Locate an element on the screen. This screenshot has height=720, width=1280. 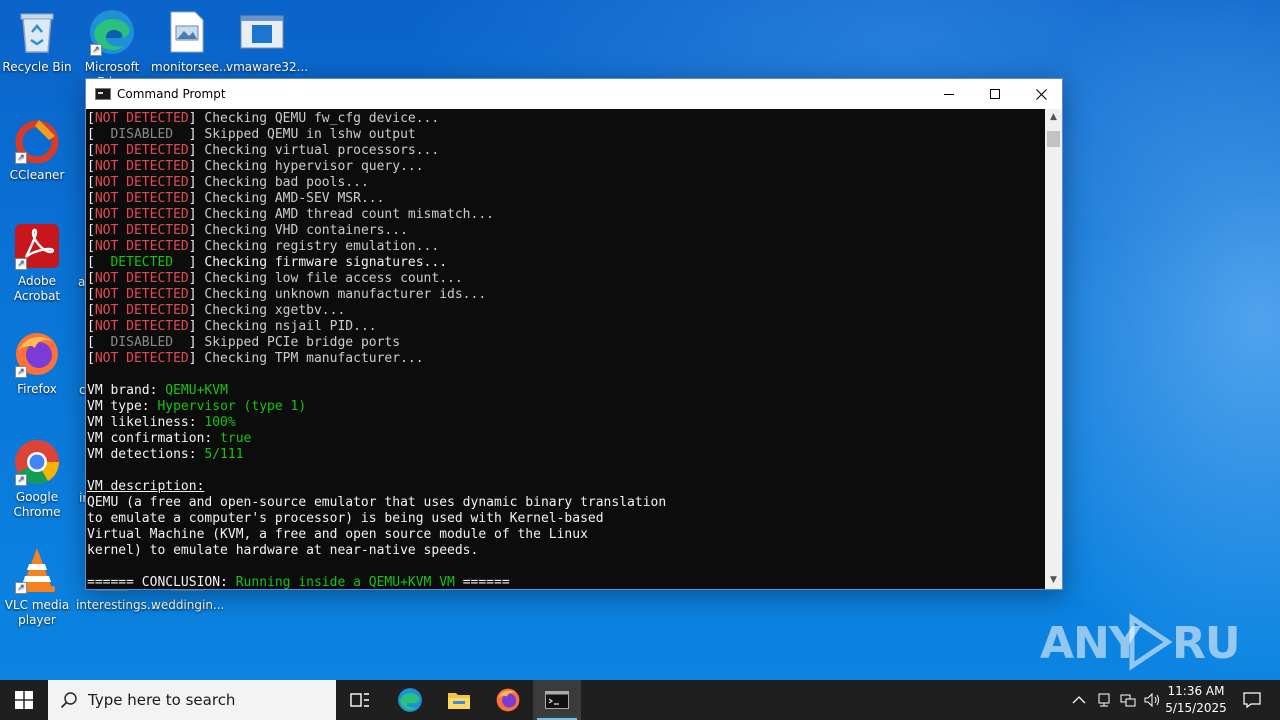
desktop-icon-ccleaner: ↗ CCleaner is located at coordinates (37, 149).